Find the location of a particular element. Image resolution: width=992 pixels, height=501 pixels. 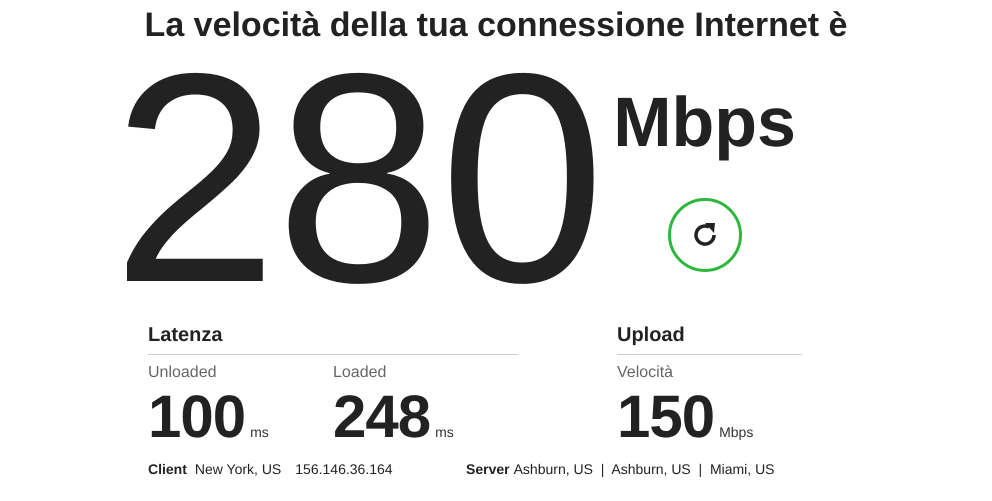

metric-label: Velocità is located at coordinates (645, 373).